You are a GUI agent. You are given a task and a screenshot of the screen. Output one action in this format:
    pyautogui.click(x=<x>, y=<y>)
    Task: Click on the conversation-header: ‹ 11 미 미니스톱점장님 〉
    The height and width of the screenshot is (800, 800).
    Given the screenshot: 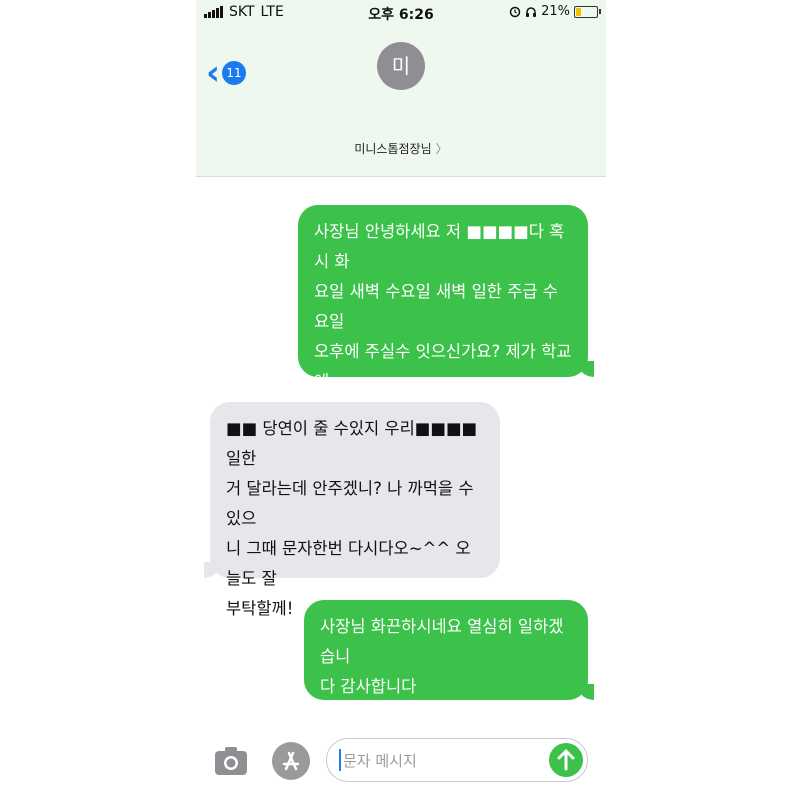 What is the action you would take?
    pyautogui.click(x=401, y=101)
    